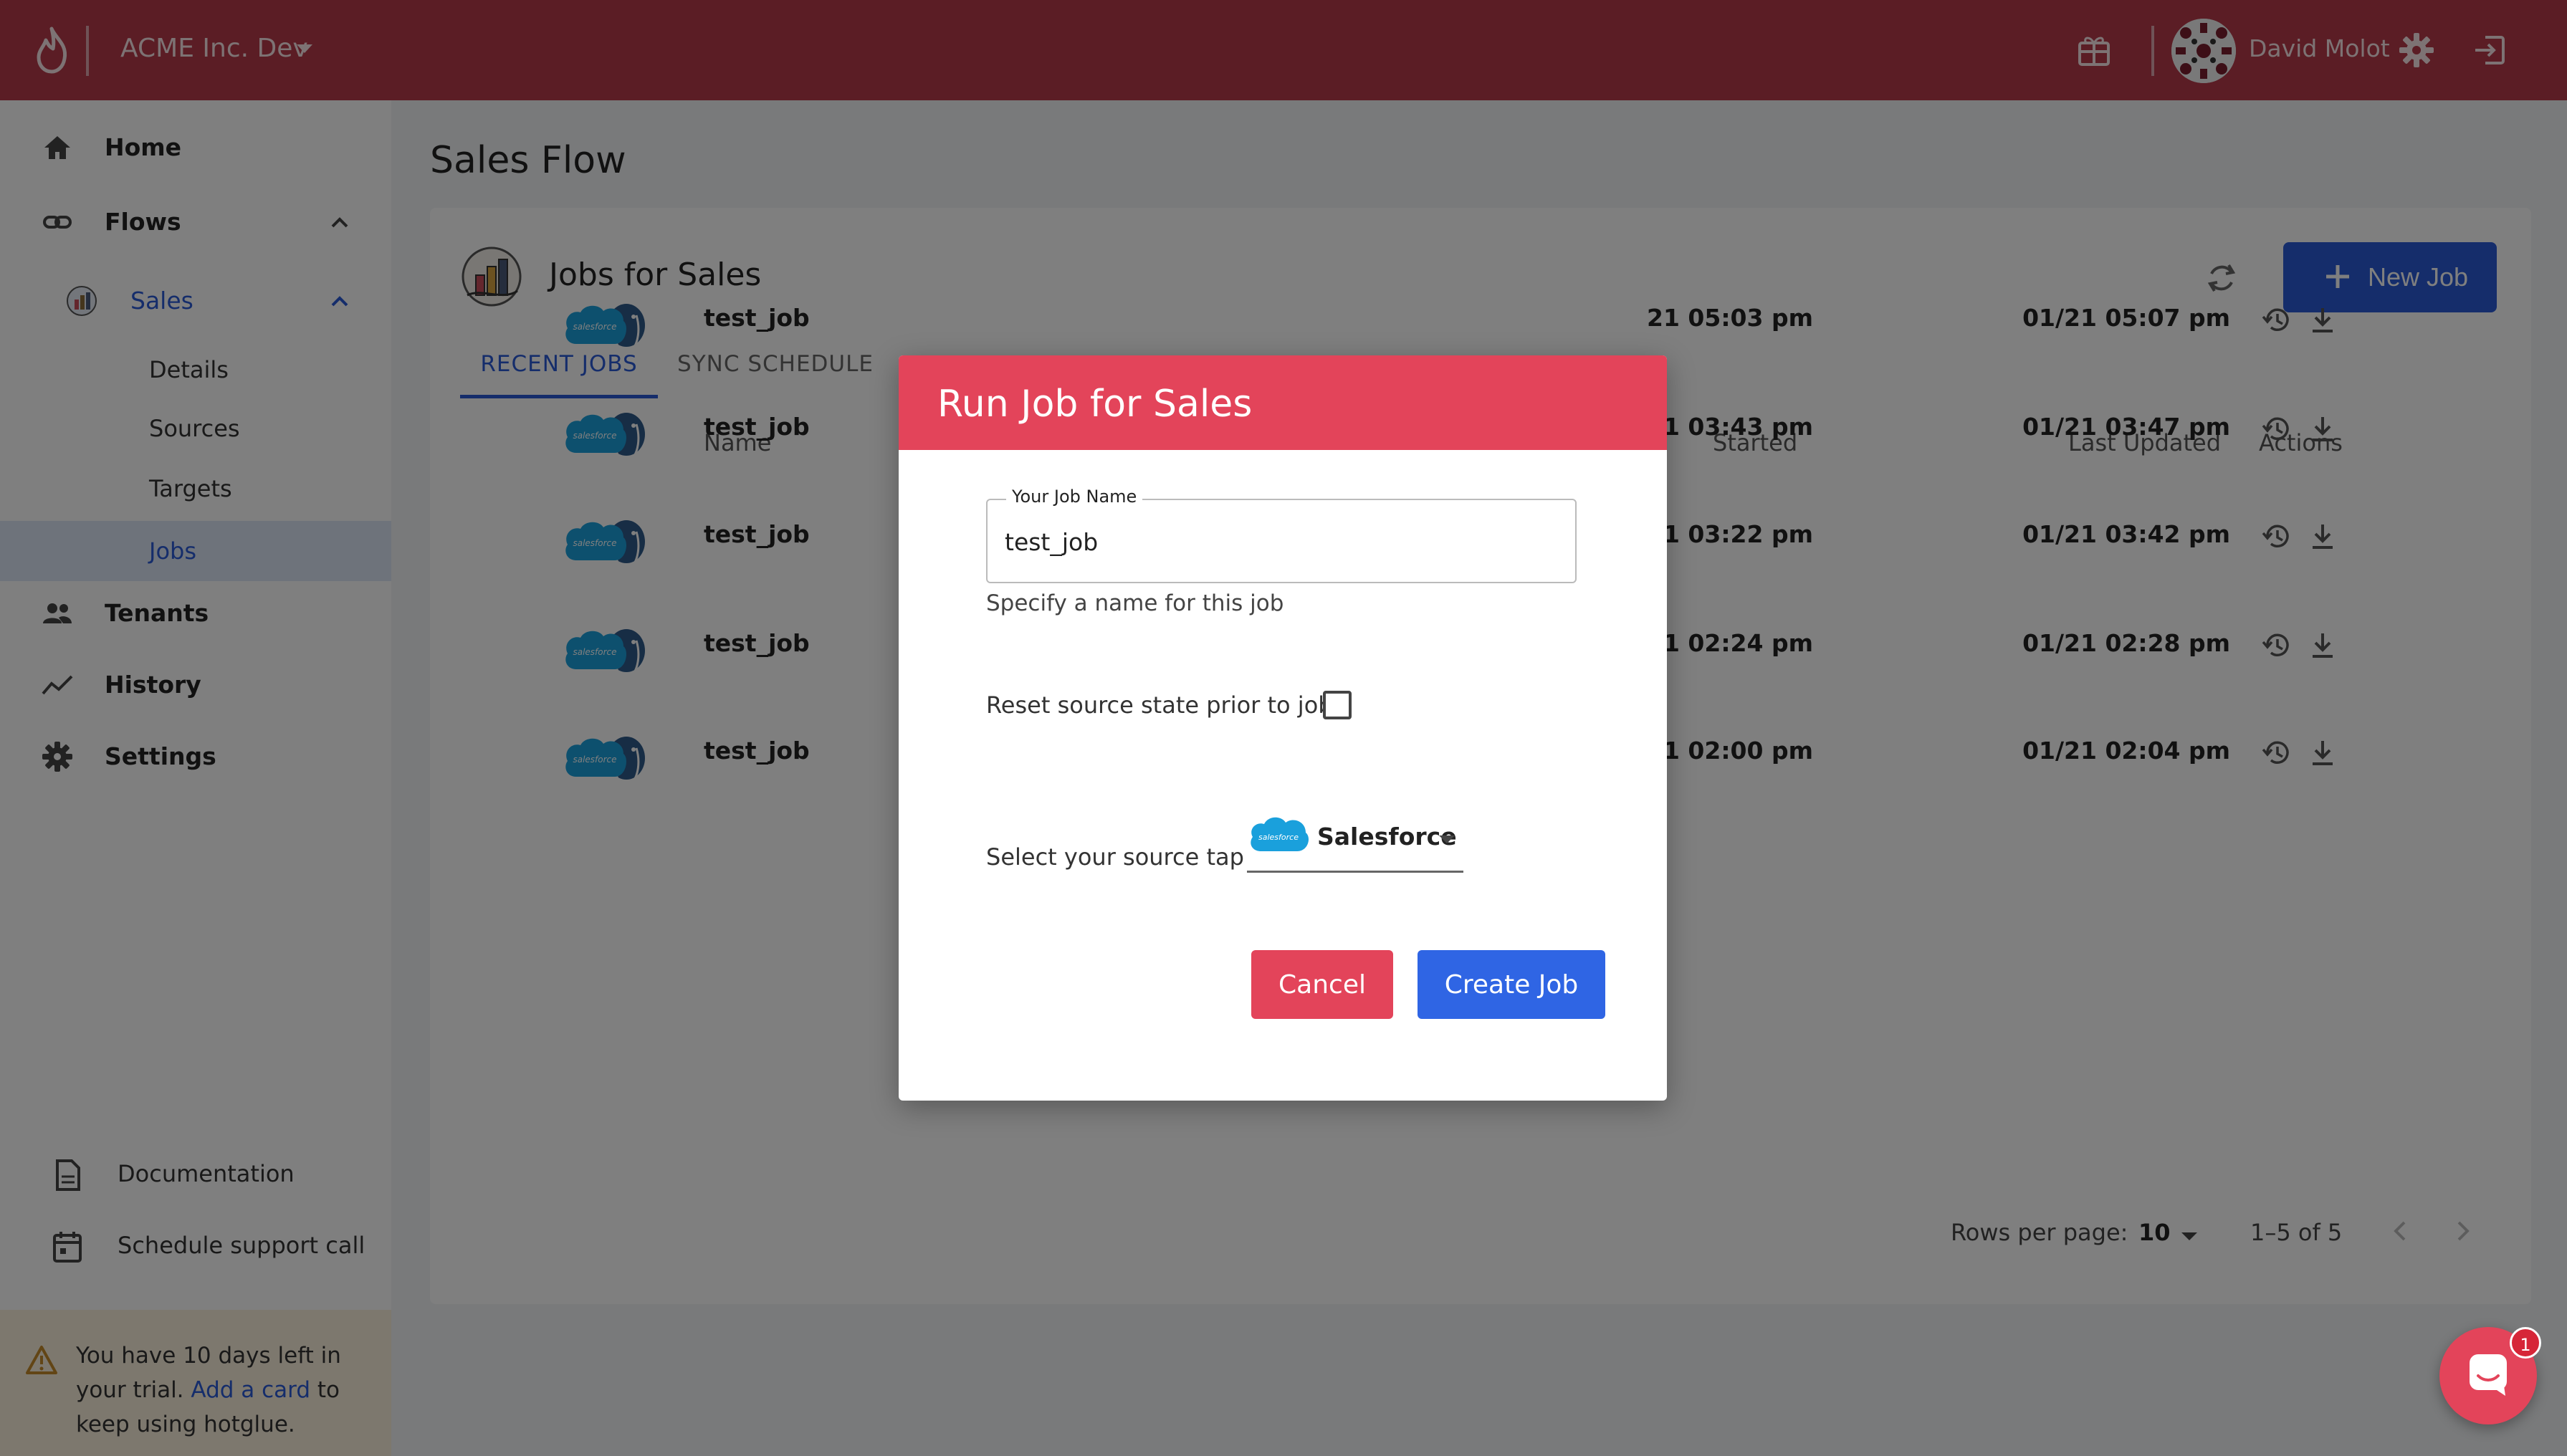 This screenshot has height=1456, width=2567. Describe the element at coordinates (1135, 603) in the screenshot. I see `job-name-help: Specify a name for this job` at that location.